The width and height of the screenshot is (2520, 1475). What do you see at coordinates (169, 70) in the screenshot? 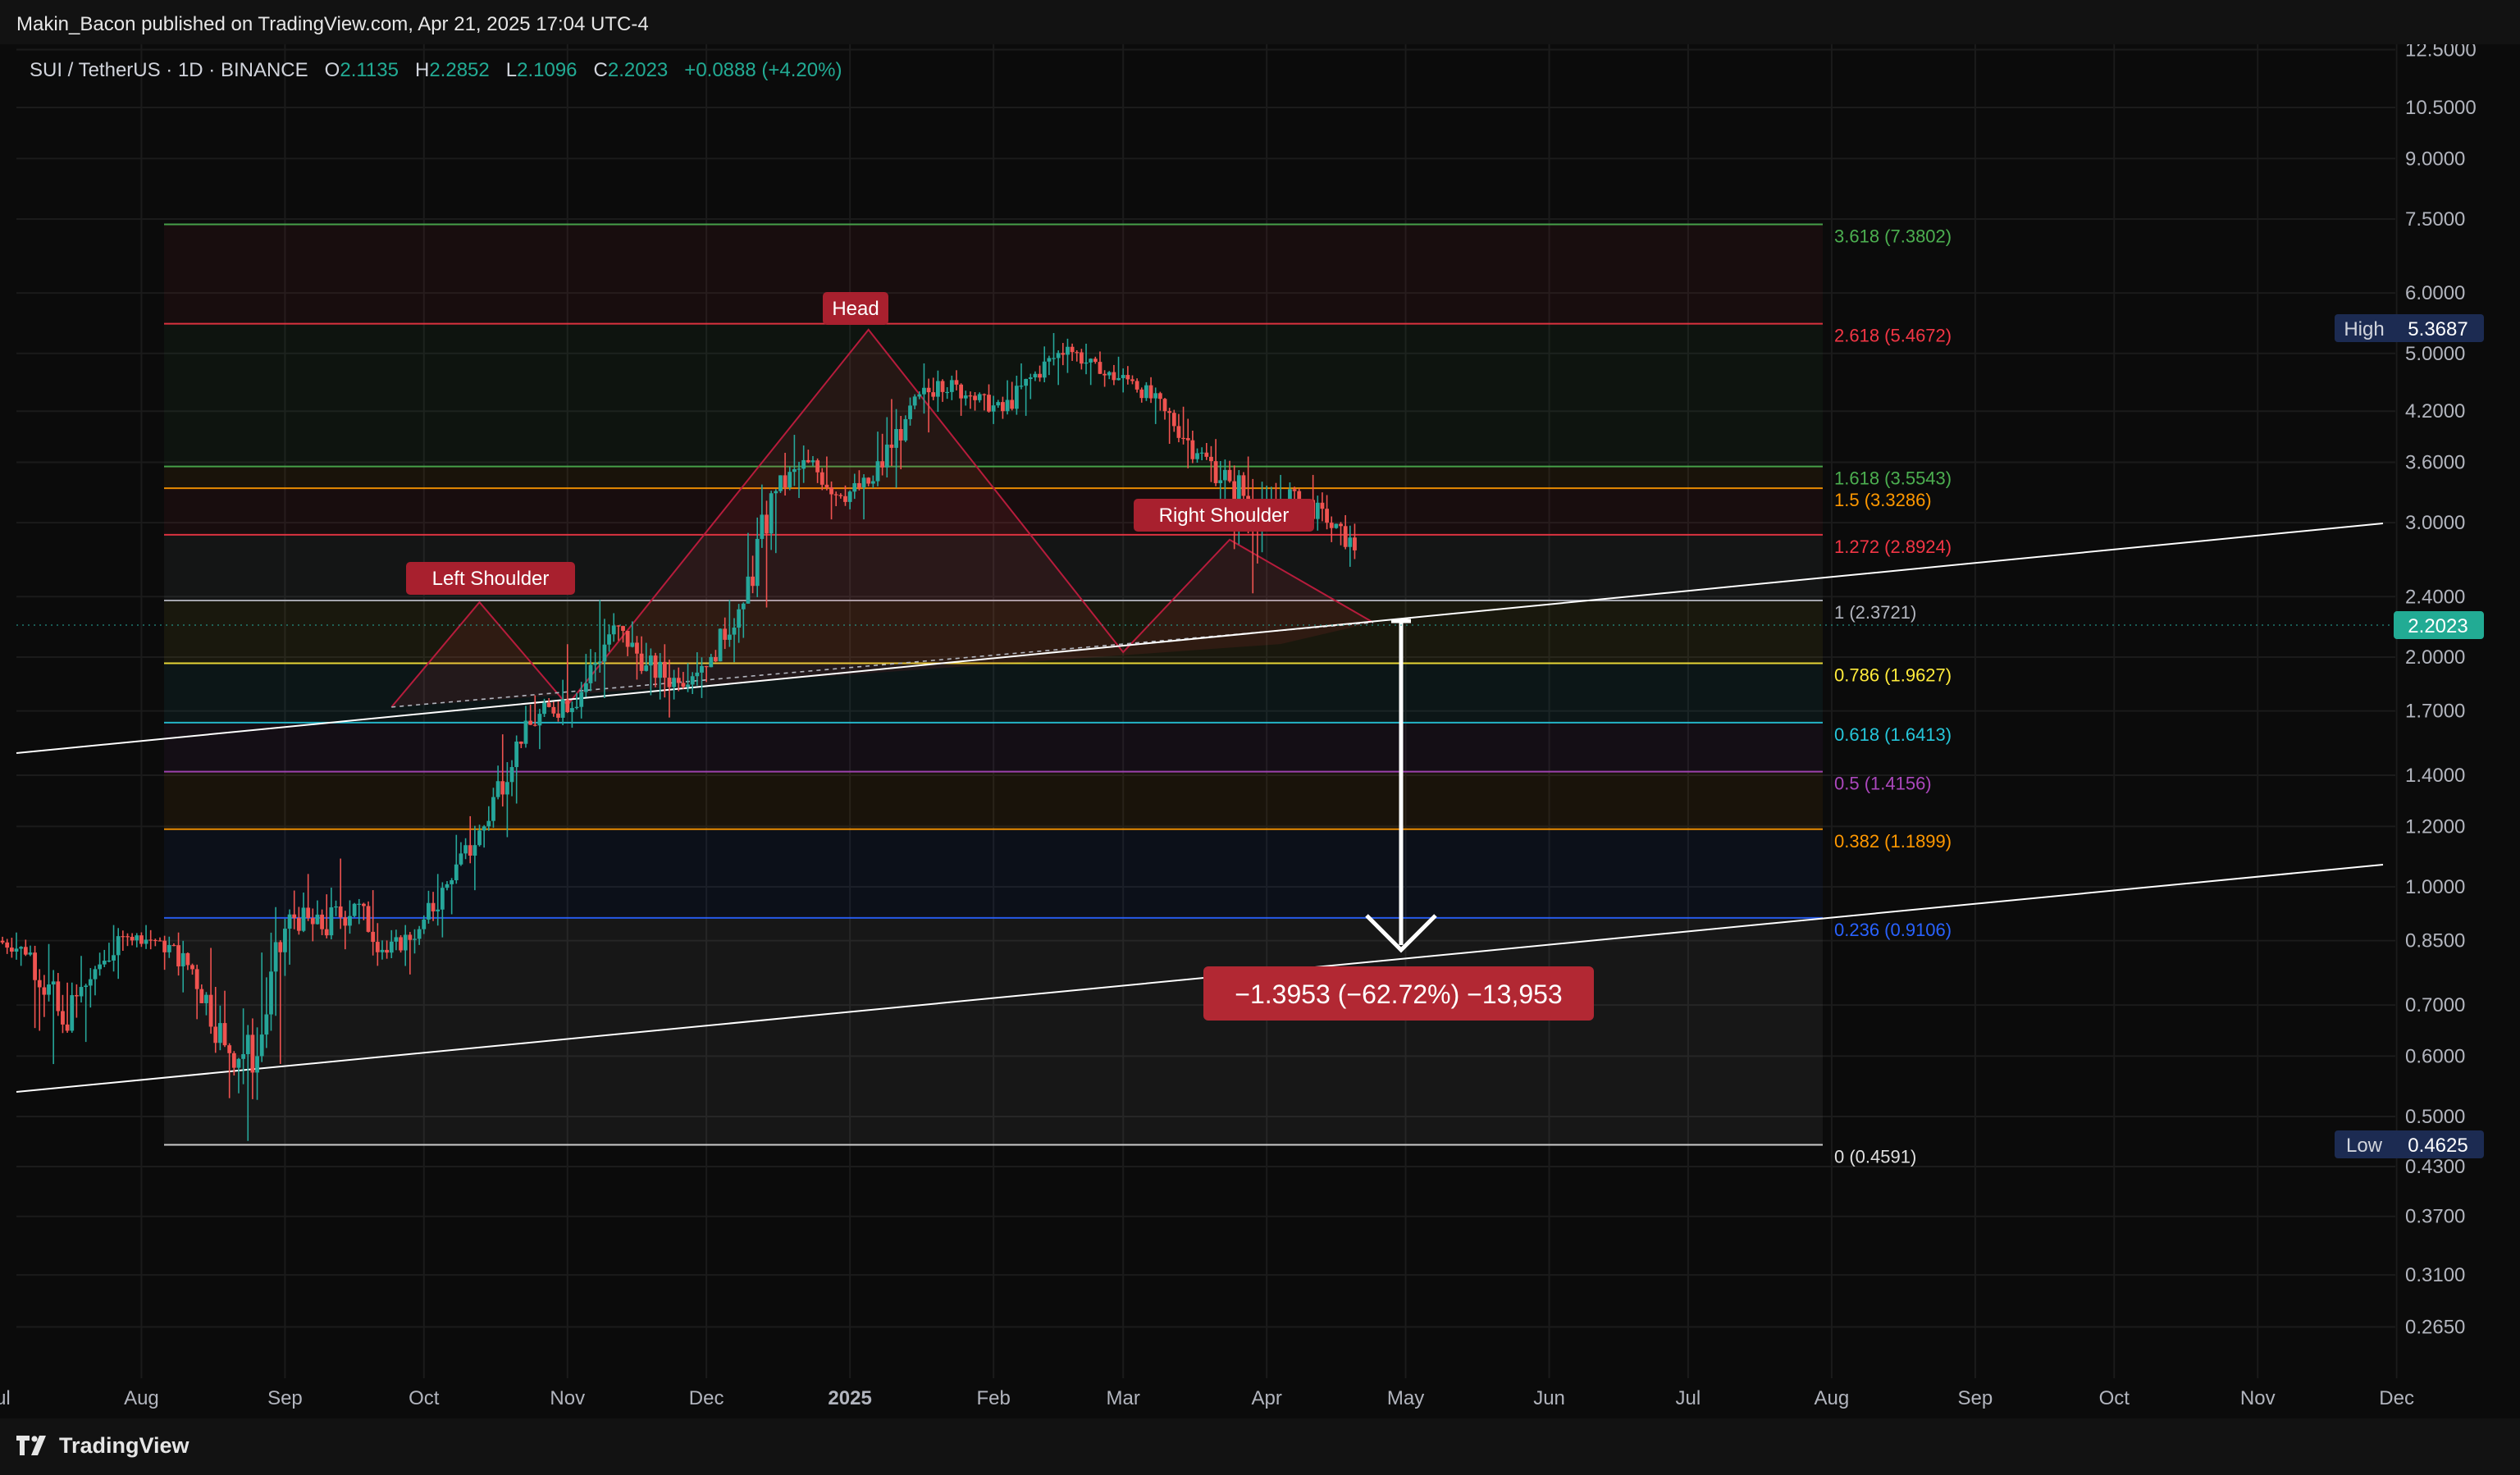
I see `symbol-name: SUI / TetherUS · 1D · BINANCE` at bounding box center [169, 70].